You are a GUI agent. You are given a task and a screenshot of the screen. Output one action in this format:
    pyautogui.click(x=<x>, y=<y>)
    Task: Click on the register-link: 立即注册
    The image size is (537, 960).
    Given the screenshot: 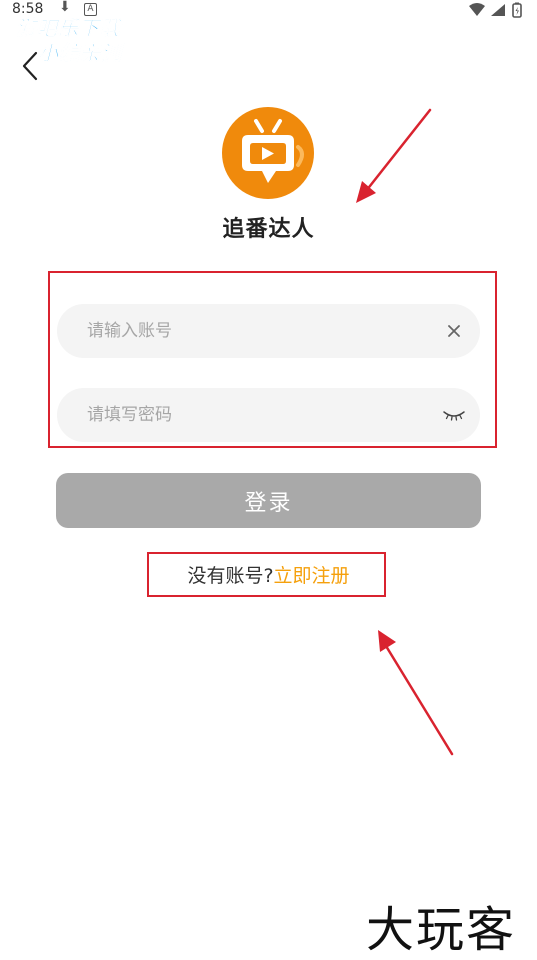 What is the action you would take?
    pyautogui.click(x=312, y=576)
    